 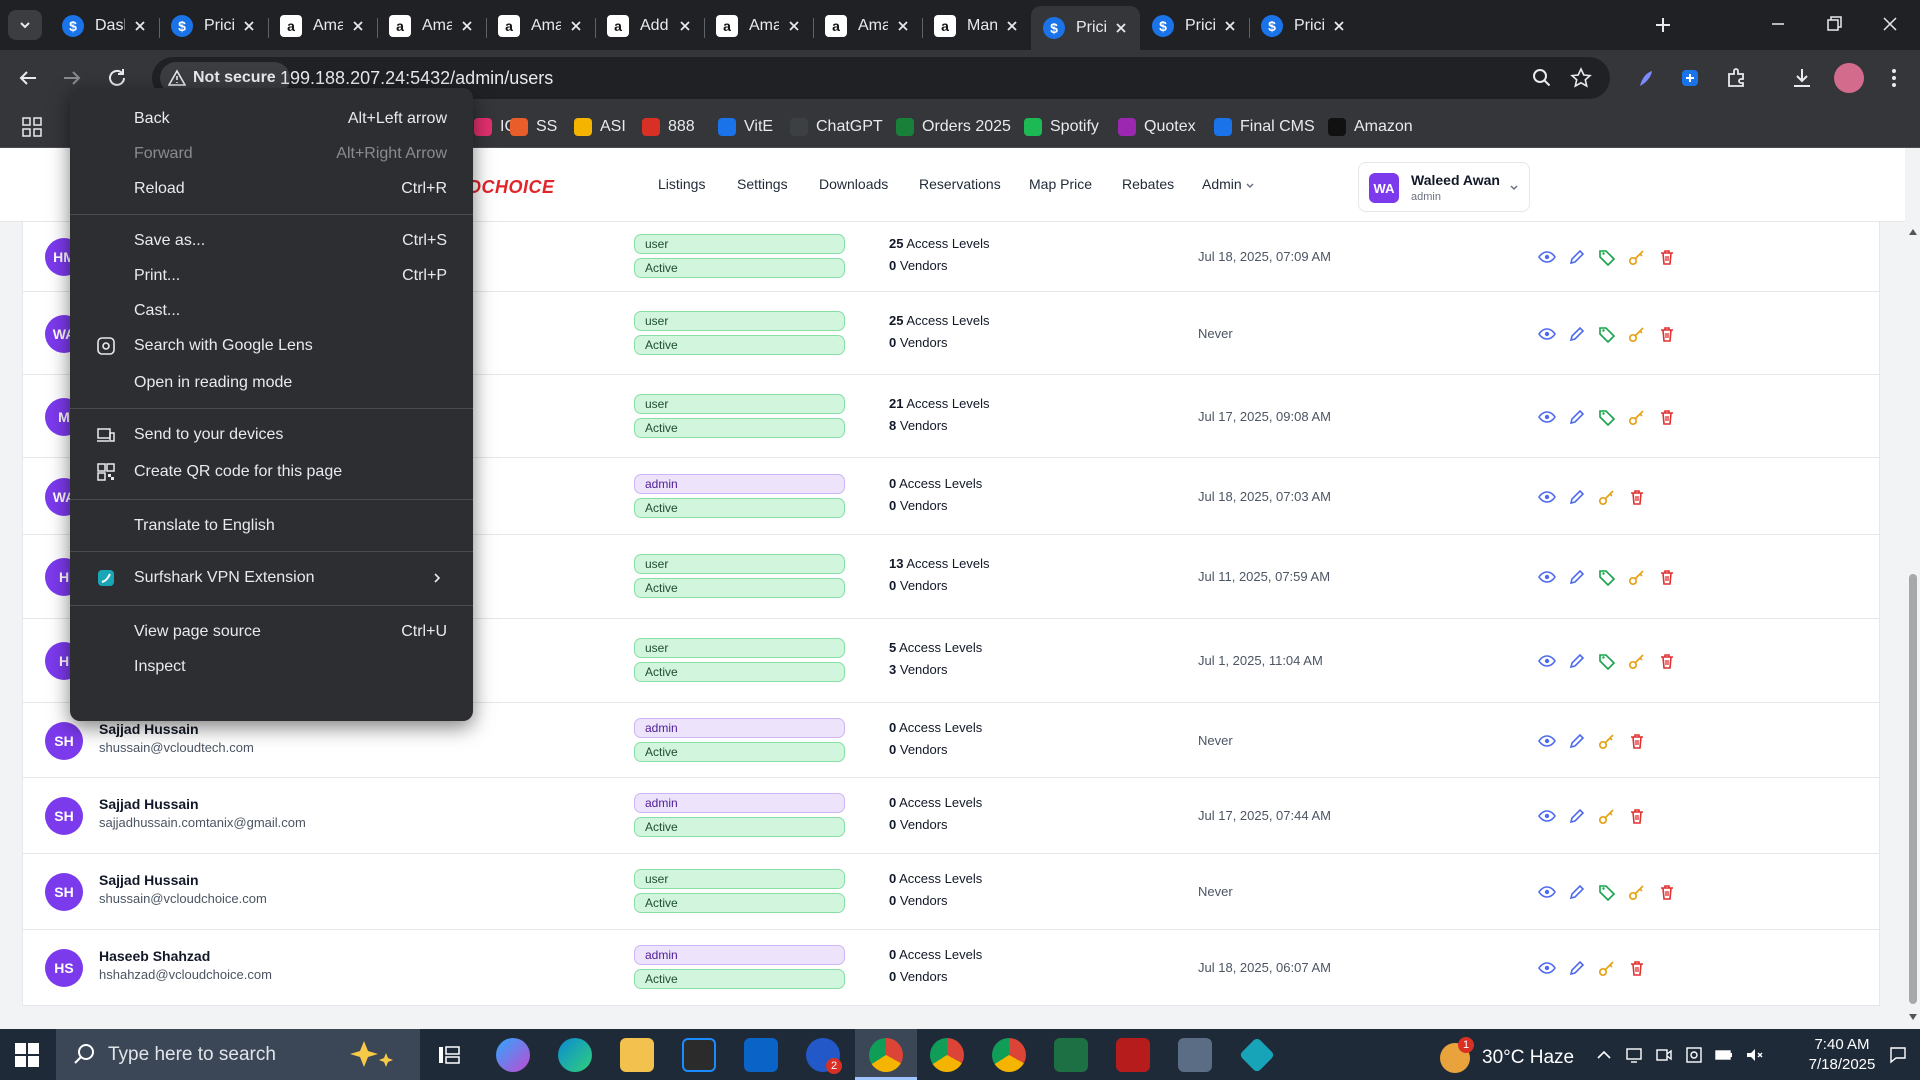 What do you see at coordinates (699, 1055) in the screenshot?
I see `store-app-icon` at bounding box center [699, 1055].